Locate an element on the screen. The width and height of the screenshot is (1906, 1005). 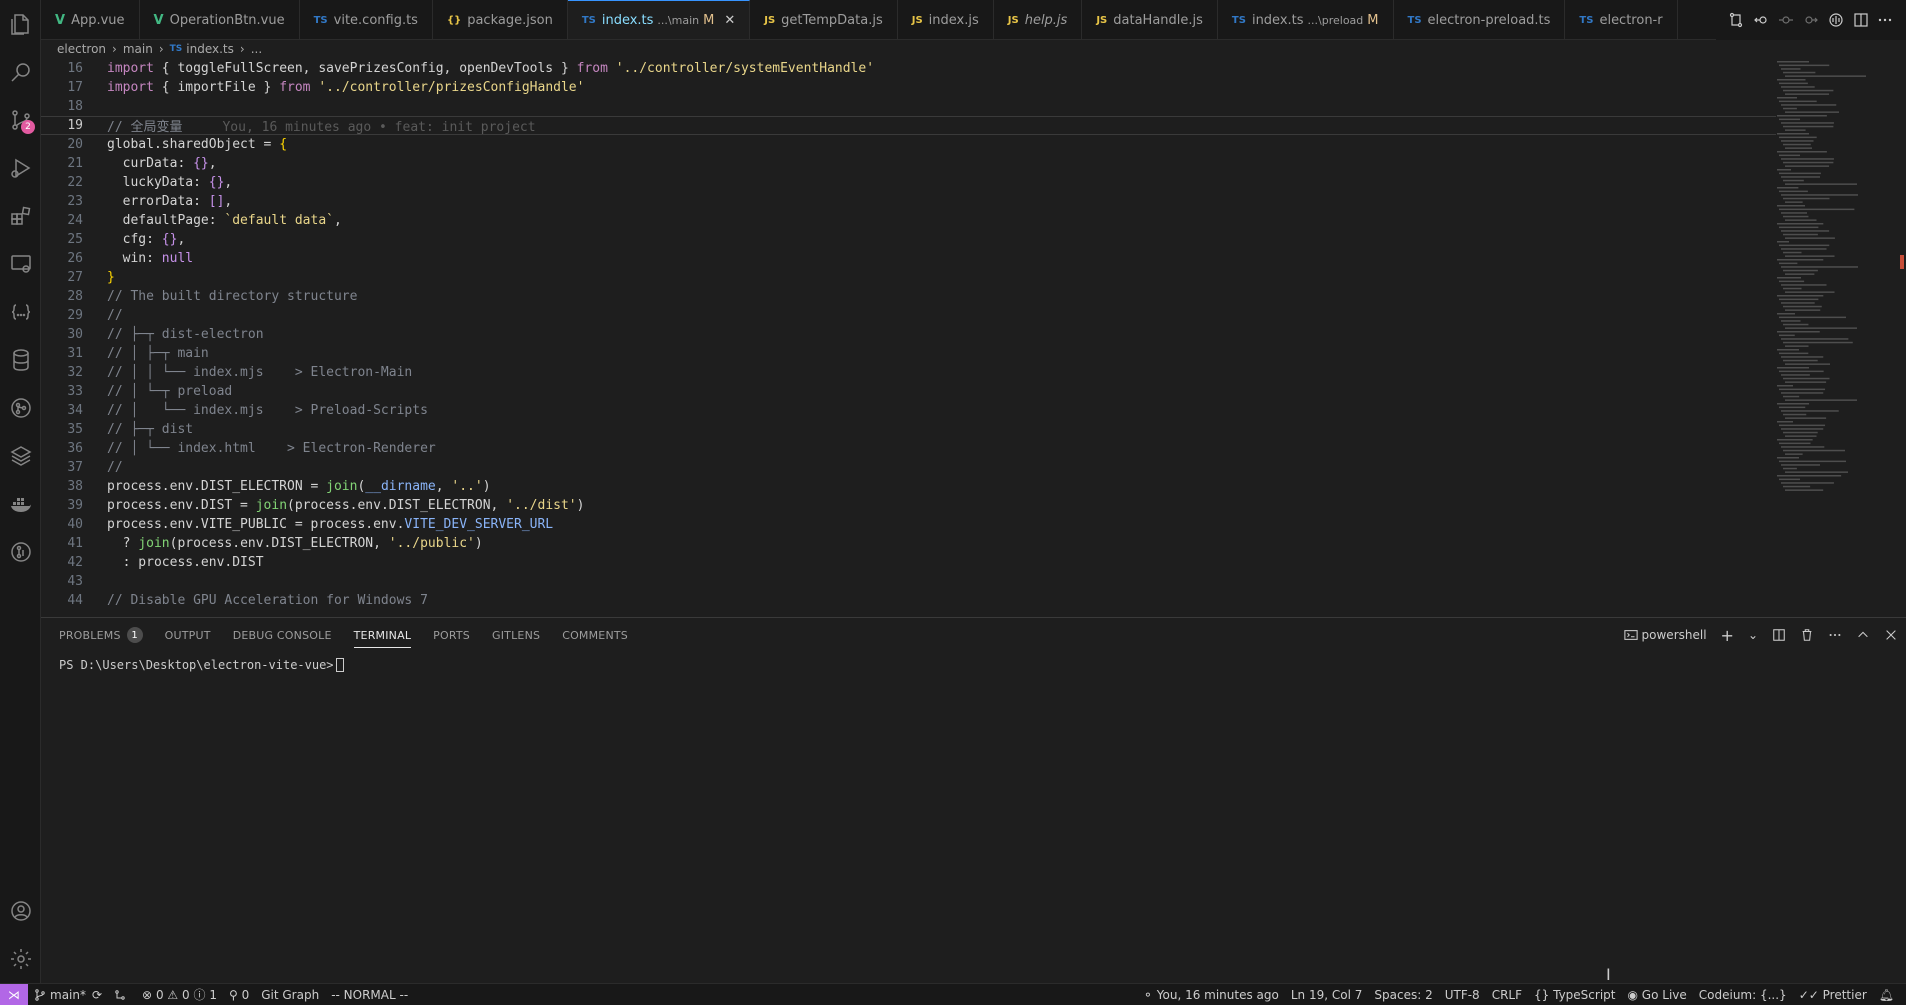
code-line: 30 // ├─┬ dist-electron is located at coordinates (973, 334).